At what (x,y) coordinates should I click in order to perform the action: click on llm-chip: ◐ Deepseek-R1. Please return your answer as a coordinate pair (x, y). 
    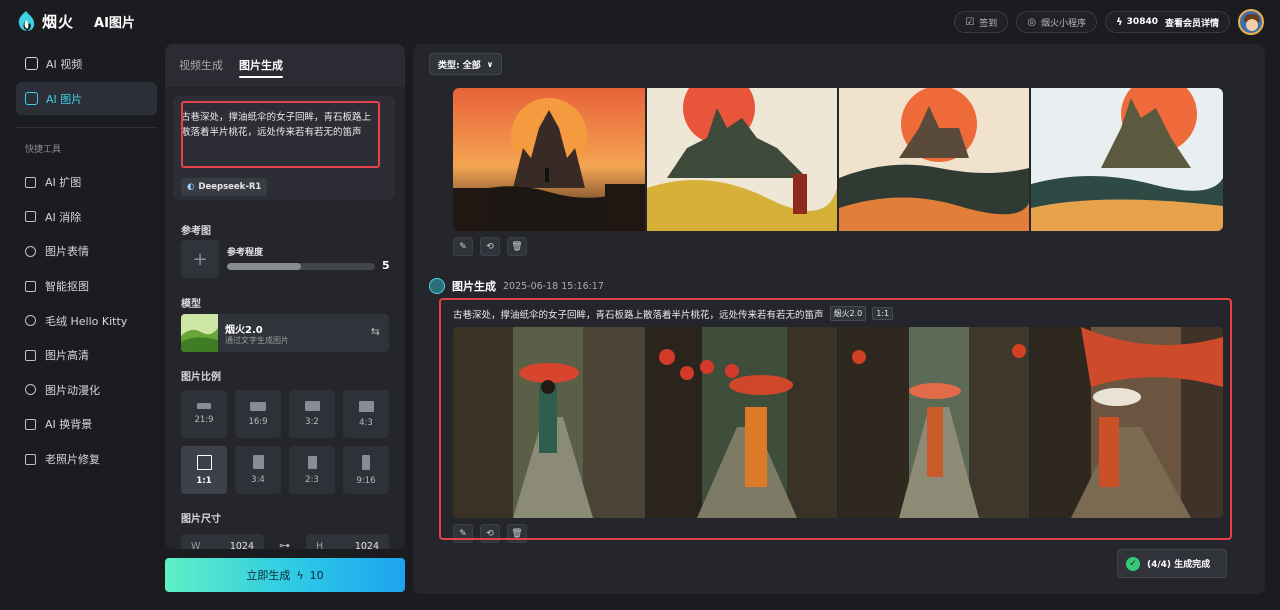
    Looking at the image, I should click on (224, 187).